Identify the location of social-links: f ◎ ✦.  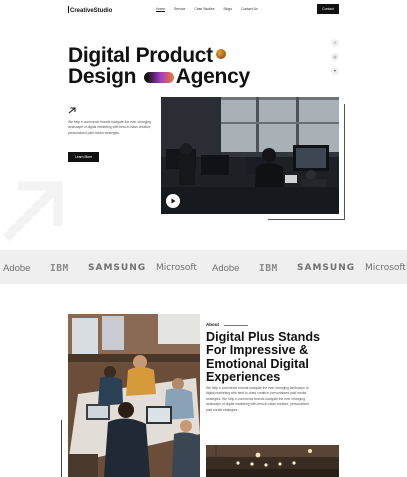
(335, 57).